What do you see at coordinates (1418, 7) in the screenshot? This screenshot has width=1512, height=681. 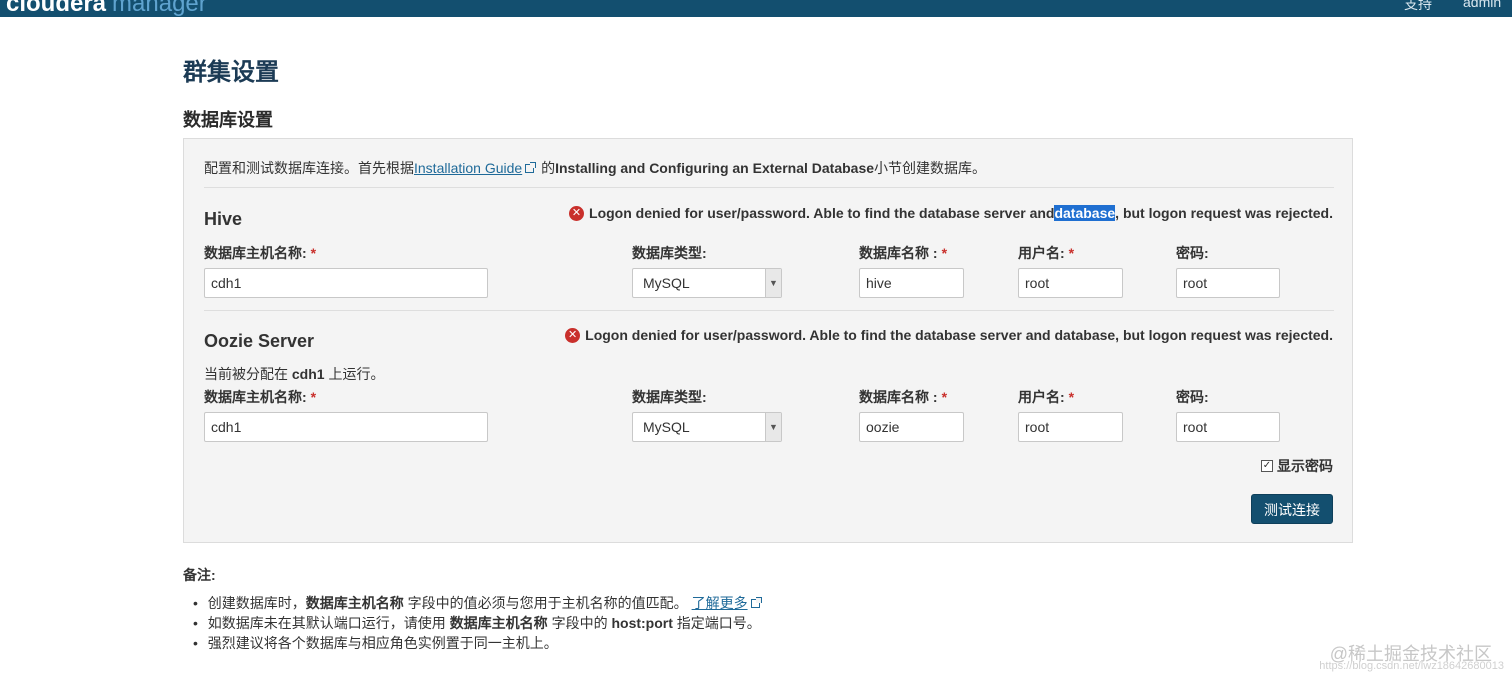 I see `nav-support-link: 支持` at bounding box center [1418, 7].